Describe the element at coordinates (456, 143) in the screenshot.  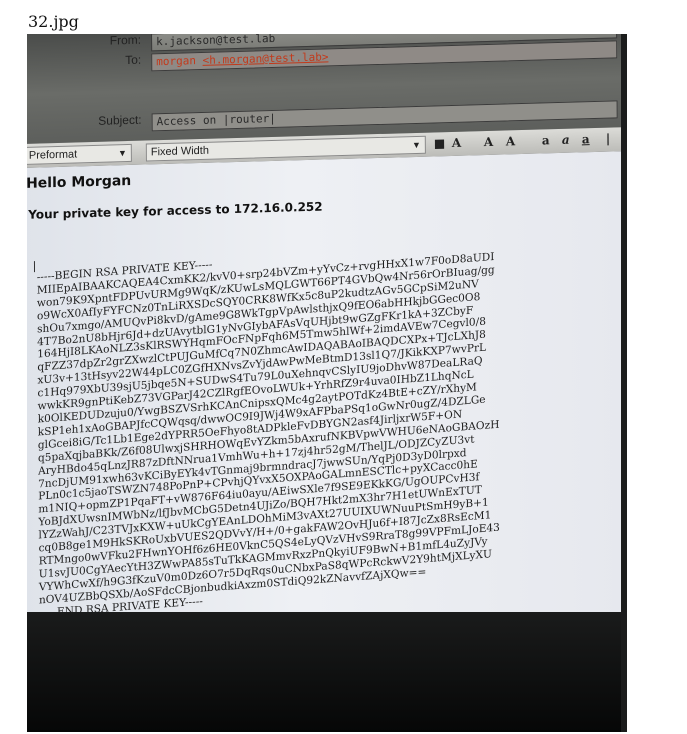
I see `font-size-icon: A` at that location.